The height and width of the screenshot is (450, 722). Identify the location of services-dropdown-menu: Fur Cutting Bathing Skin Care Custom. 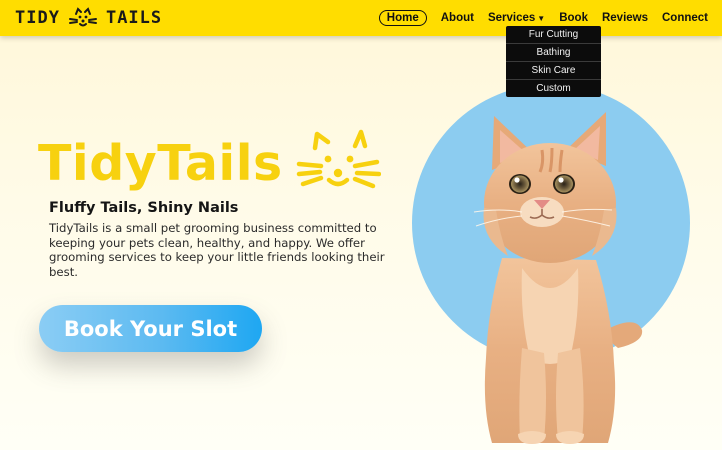
(553, 61).